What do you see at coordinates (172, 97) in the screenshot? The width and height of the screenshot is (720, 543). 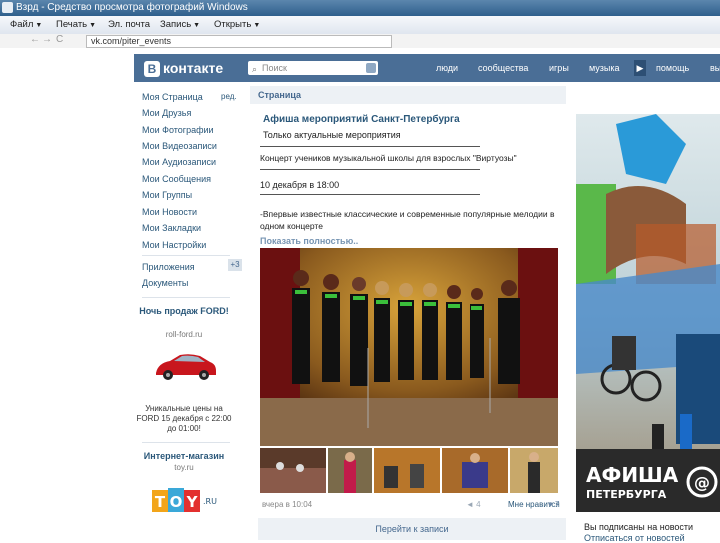 I see `sidebar-item-my-page: Моя Страница` at bounding box center [172, 97].